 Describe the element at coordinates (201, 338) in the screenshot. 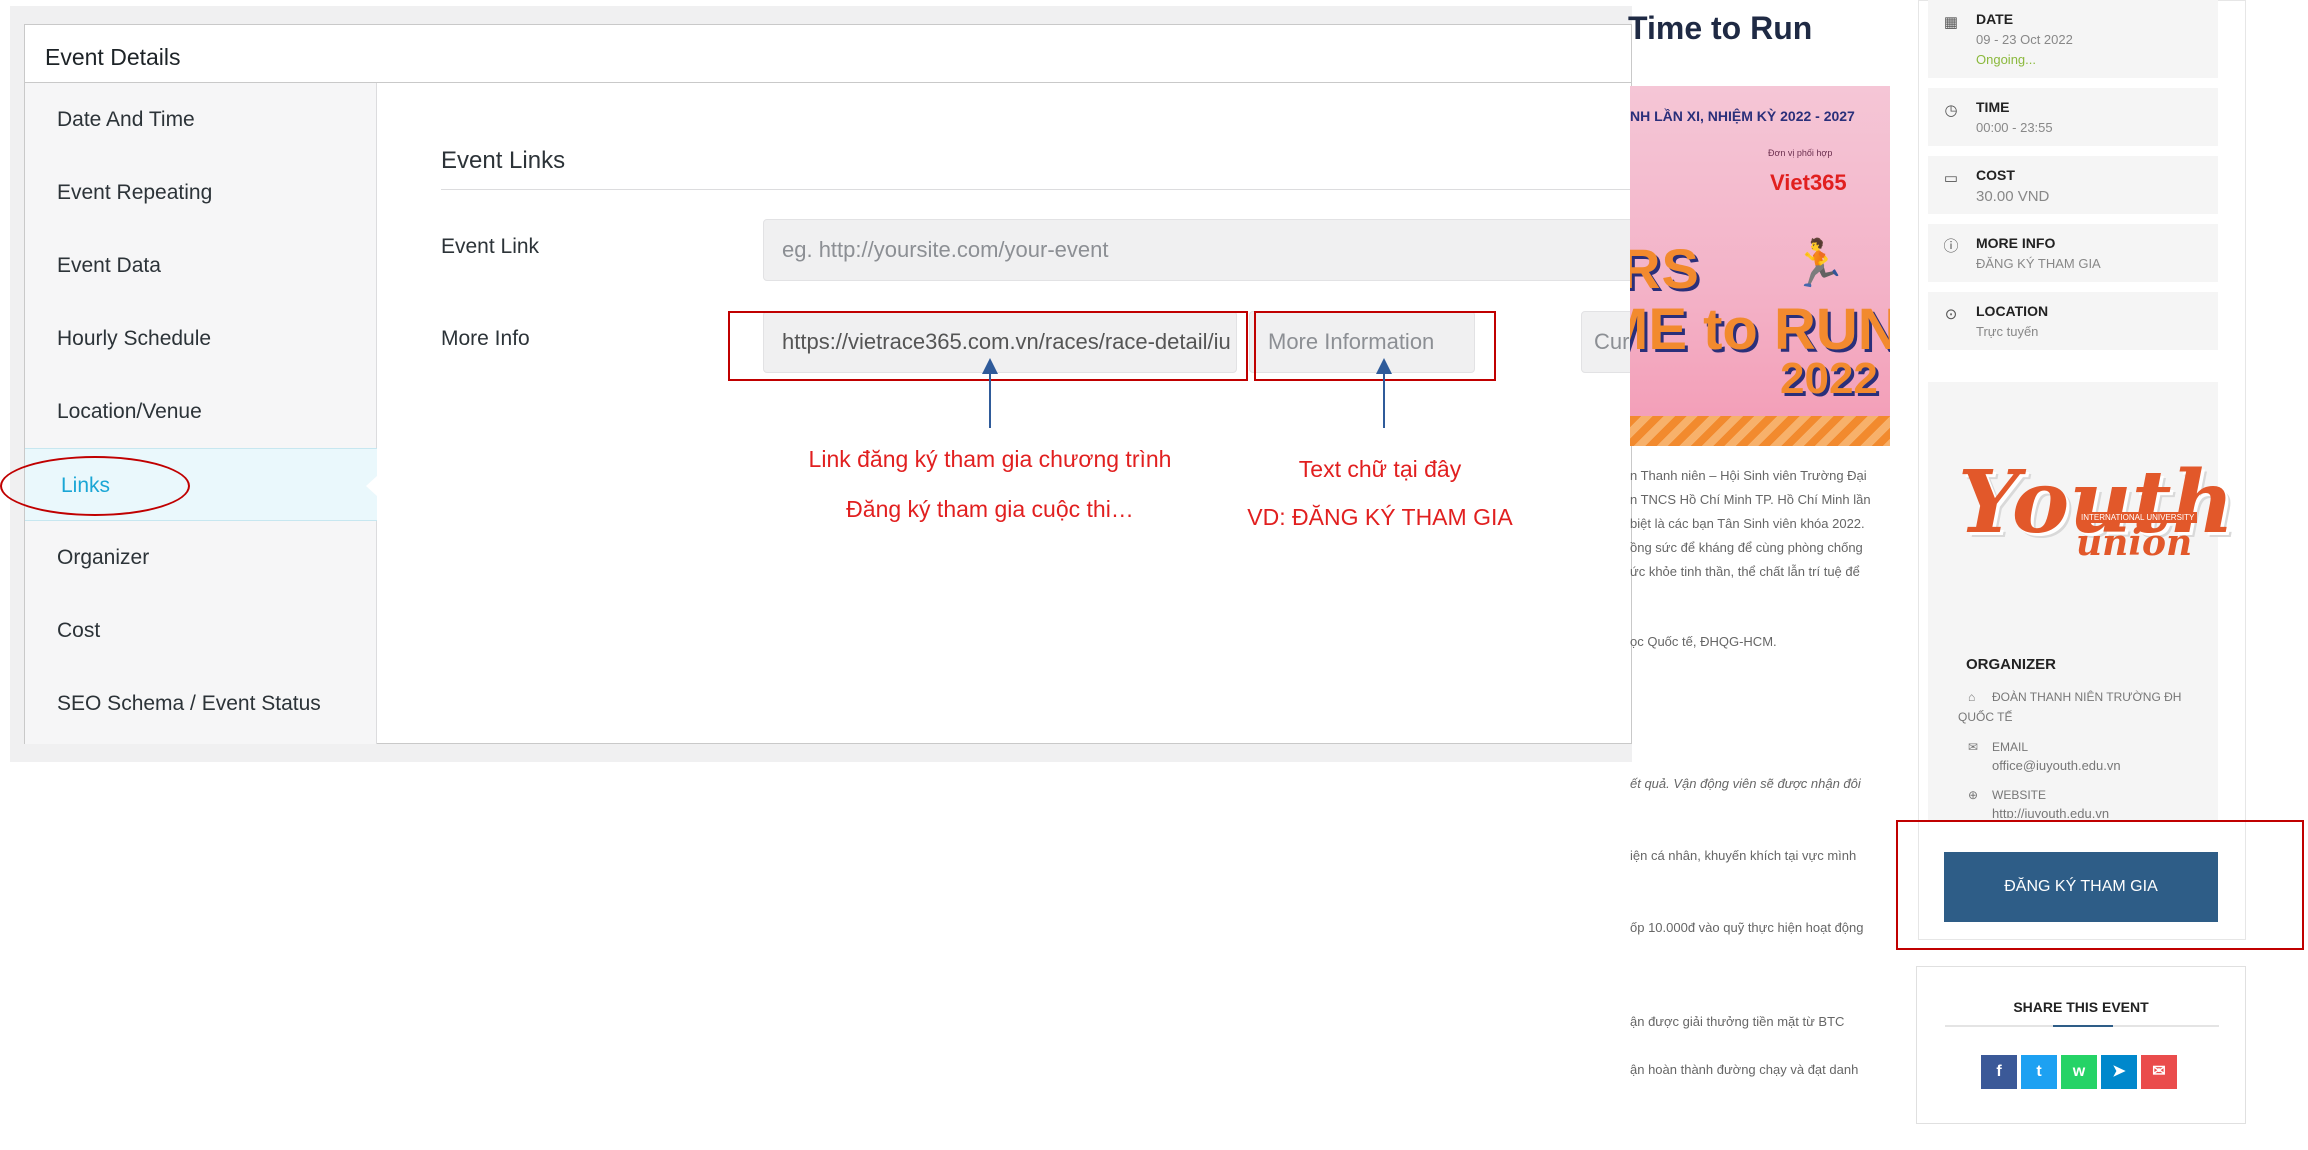

I see `nav-item-hourly-schedule: Hourly Schedule` at that location.